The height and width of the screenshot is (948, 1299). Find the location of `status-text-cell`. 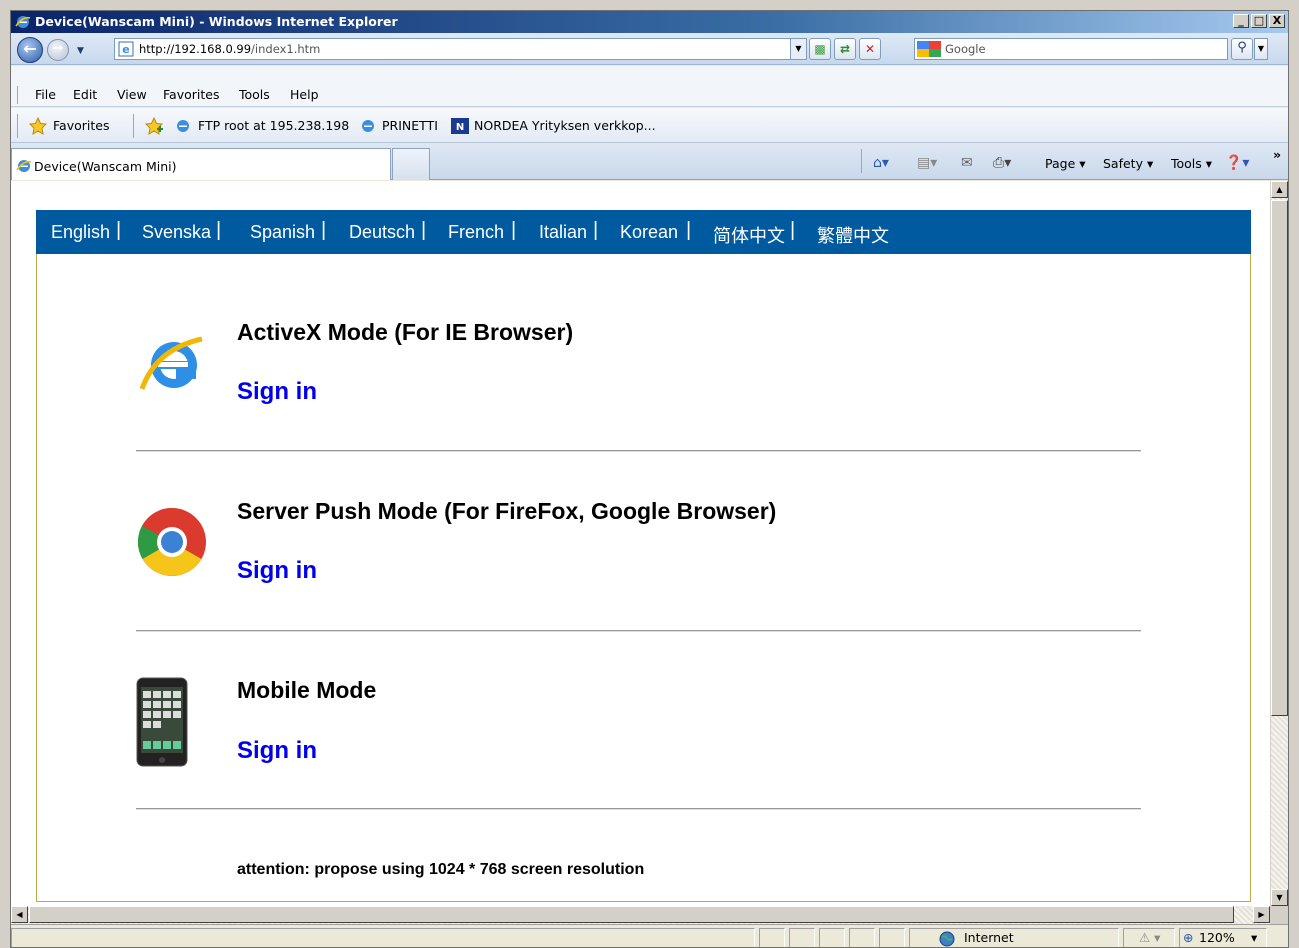

status-text-cell is located at coordinates (383, 937).